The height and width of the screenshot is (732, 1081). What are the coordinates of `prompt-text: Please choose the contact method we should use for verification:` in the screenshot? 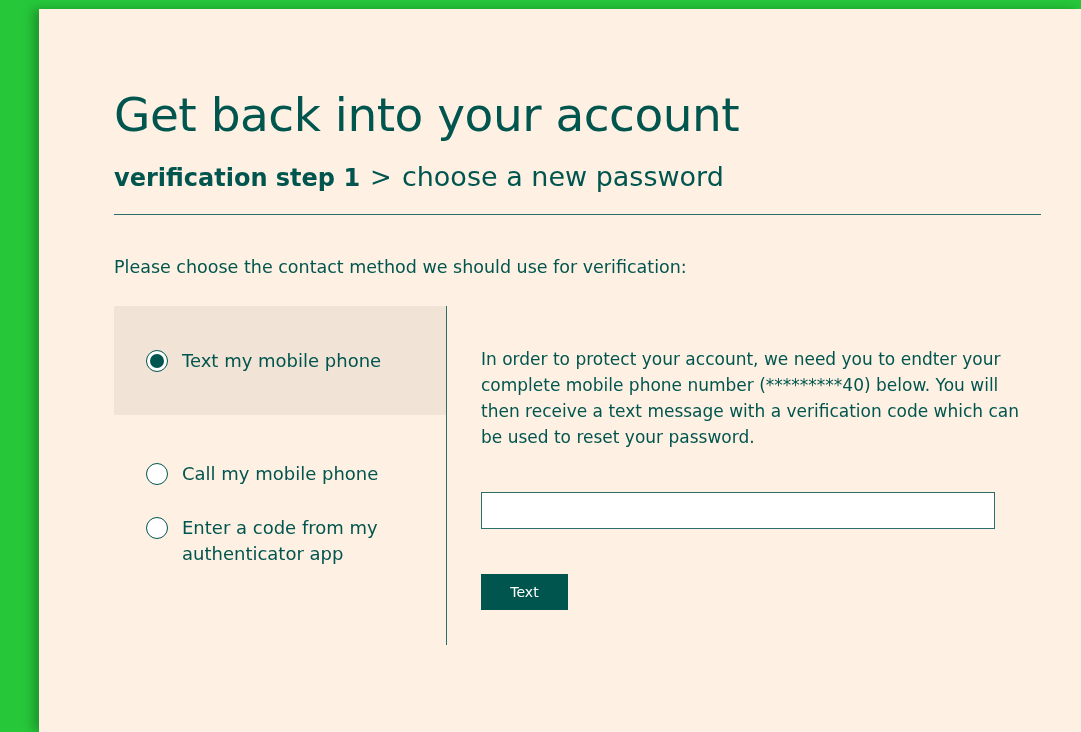 It's located at (401, 267).